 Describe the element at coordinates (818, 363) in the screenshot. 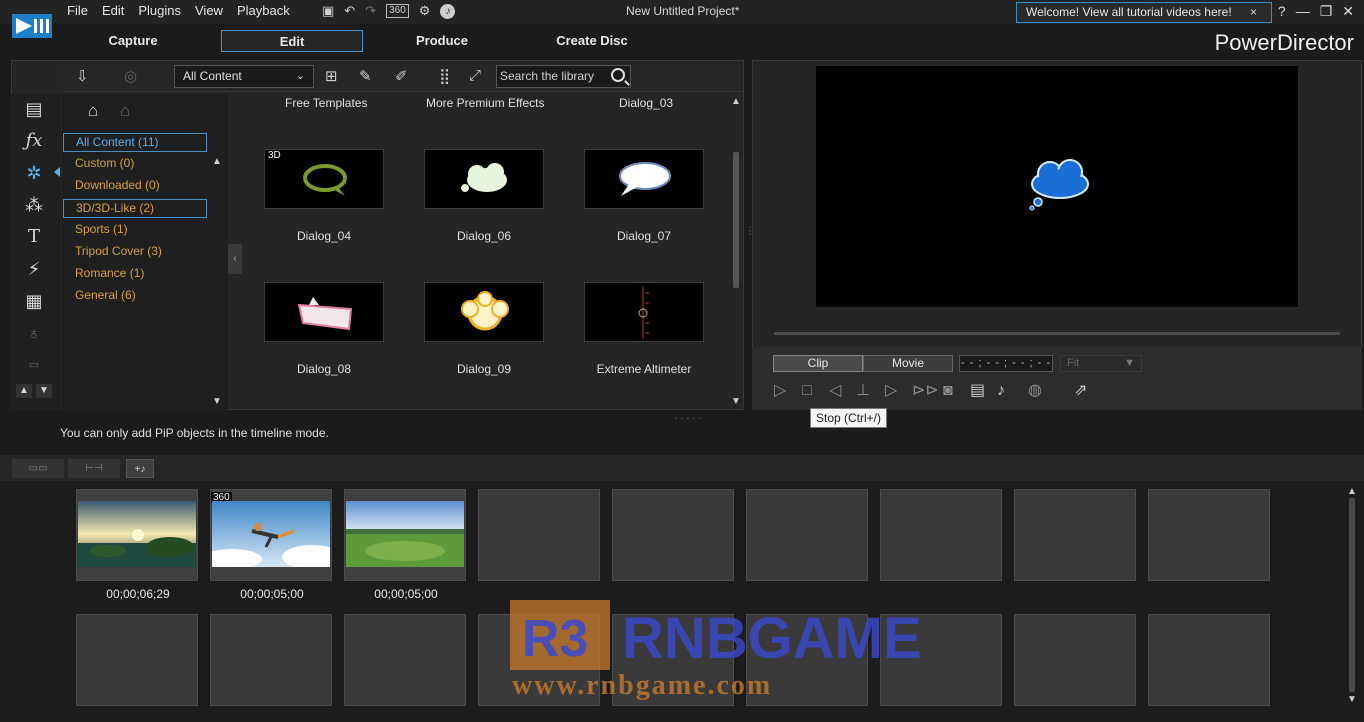

I see `clip-mode-button: Clip` at that location.